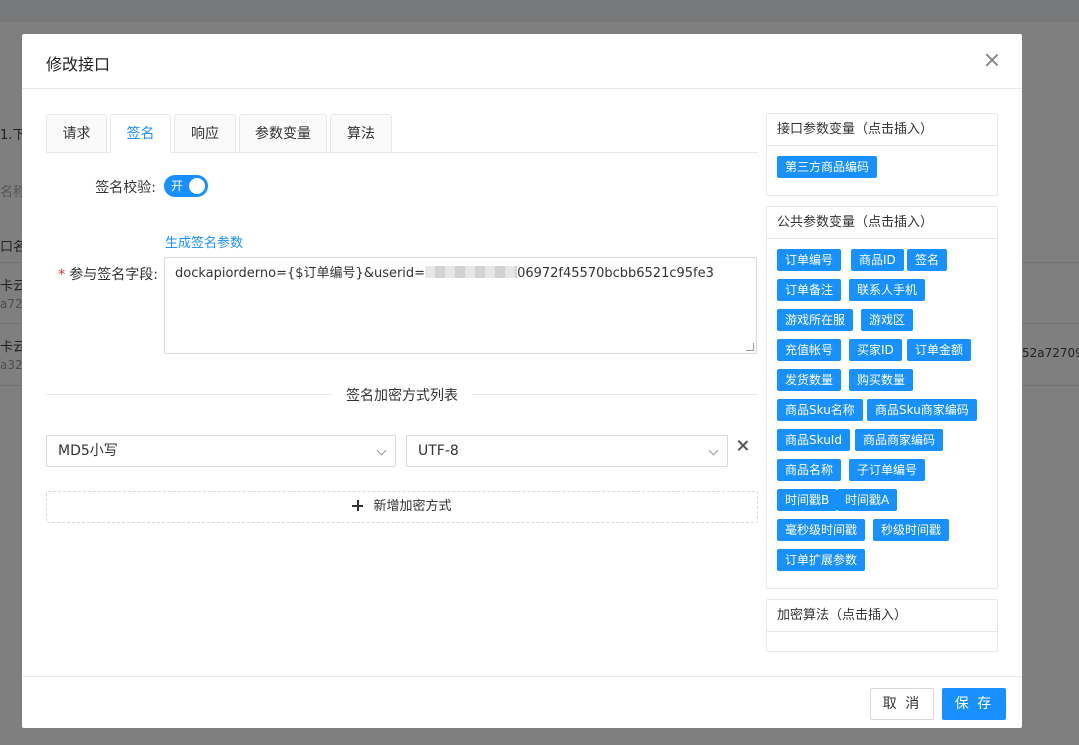 This screenshot has width=1079, height=745. I want to click on modal-header: 修改接口, so click(522, 61).